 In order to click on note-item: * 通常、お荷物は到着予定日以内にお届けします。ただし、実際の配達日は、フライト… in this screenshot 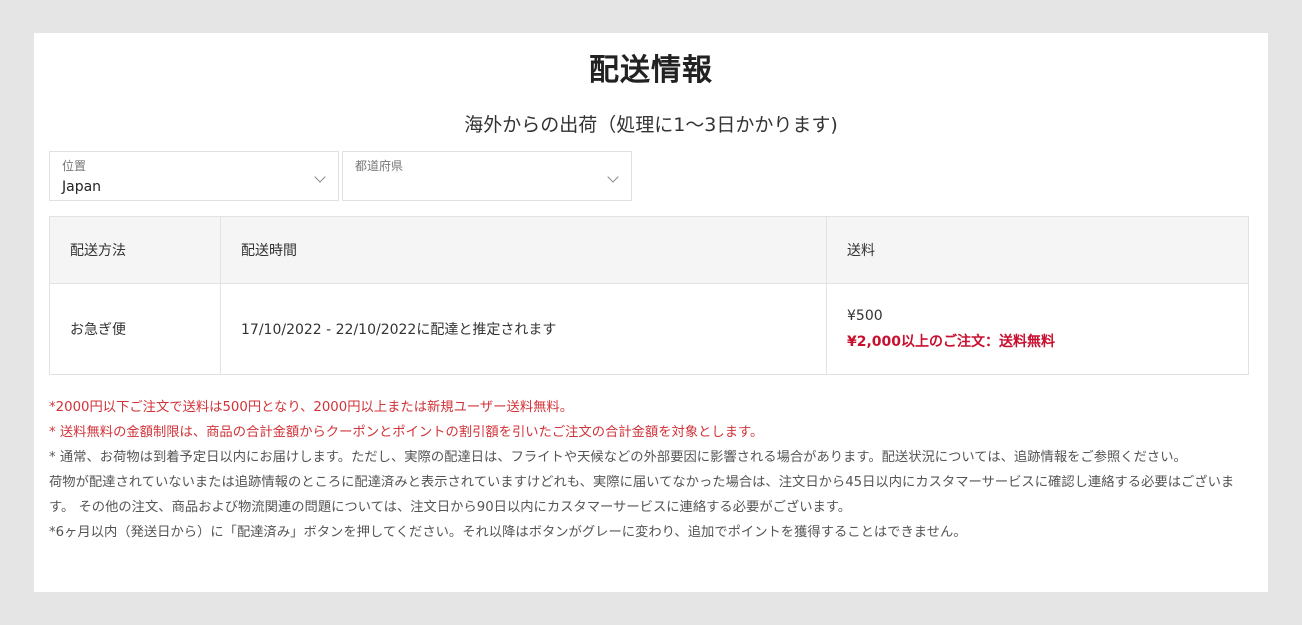, I will do `click(618, 457)`.